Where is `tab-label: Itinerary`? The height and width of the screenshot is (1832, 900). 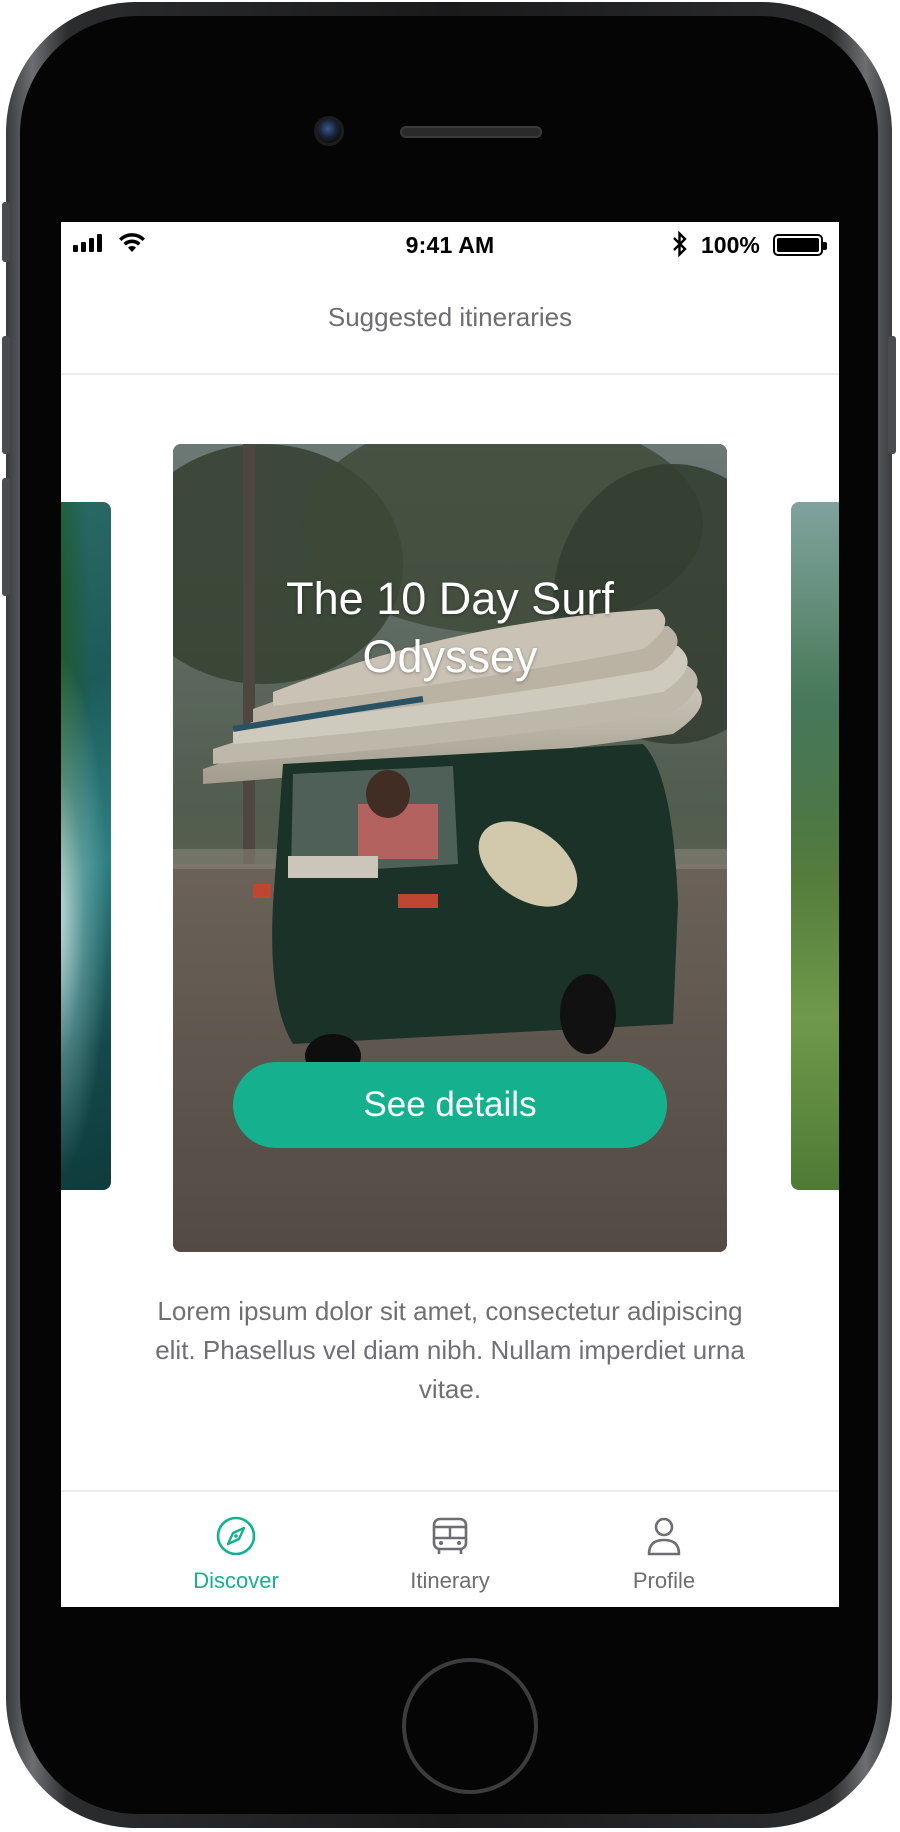 tab-label: Itinerary is located at coordinates (450, 1580).